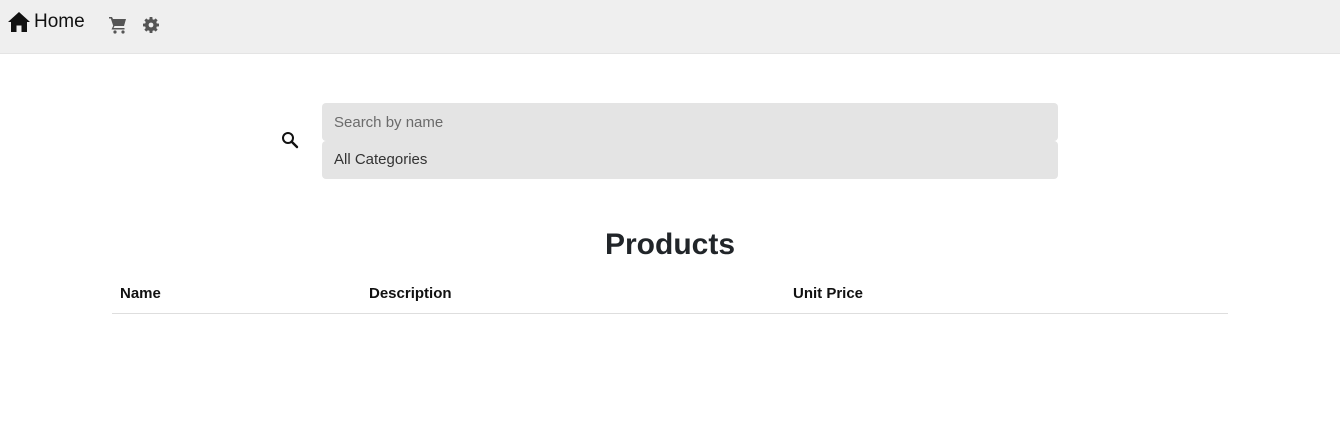 Image resolution: width=1340 pixels, height=446 pixels. What do you see at coordinates (670, 244) in the screenshot?
I see `page-title: Products` at bounding box center [670, 244].